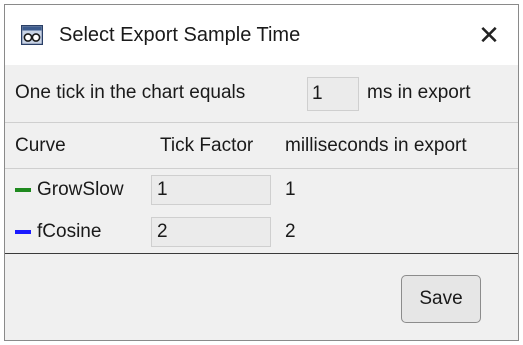  What do you see at coordinates (130, 92) in the screenshot?
I see `sample-time-prefix: One tick in the chart equals` at bounding box center [130, 92].